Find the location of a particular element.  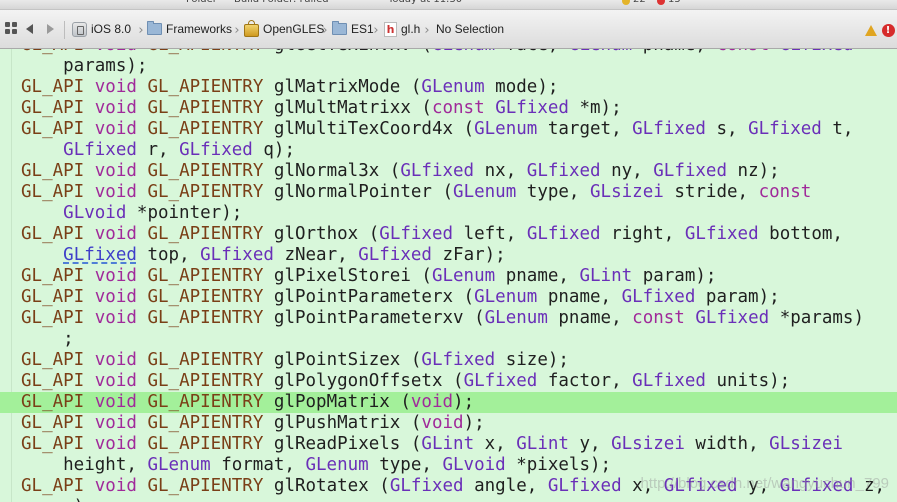

code-token: glPopMatrix ( is located at coordinates (337, 402).